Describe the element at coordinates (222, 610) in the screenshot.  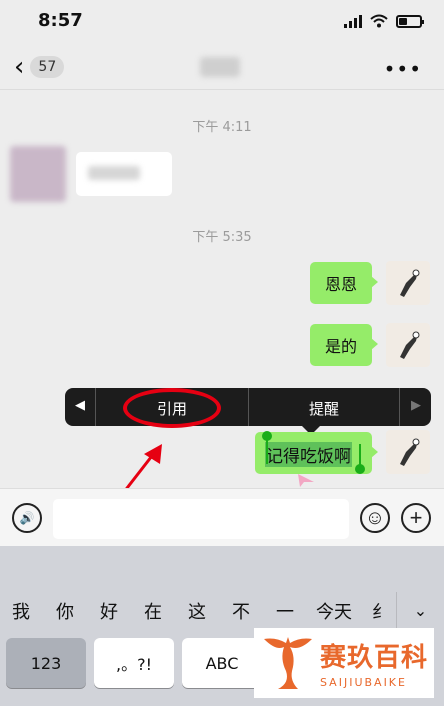
I see `candidate-bar: 我 你 好 在 这 不 一 今天 纟 ⌄` at that location.